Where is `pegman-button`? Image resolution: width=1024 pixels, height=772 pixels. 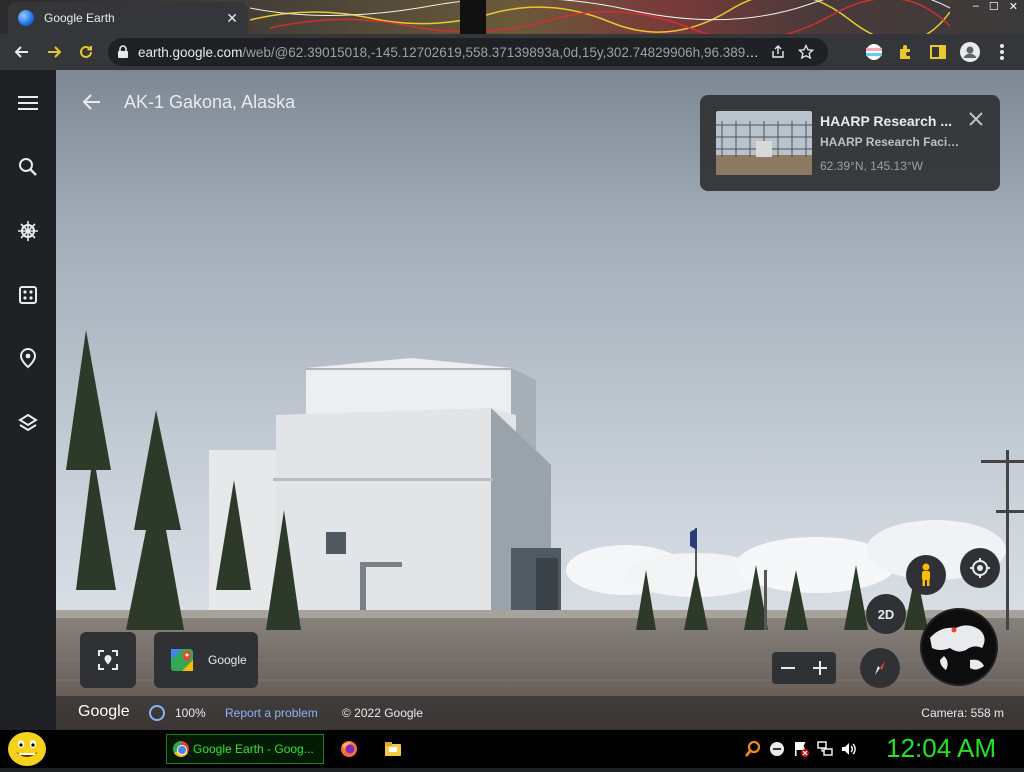
pegman-button is located at coordinates (926, 575).